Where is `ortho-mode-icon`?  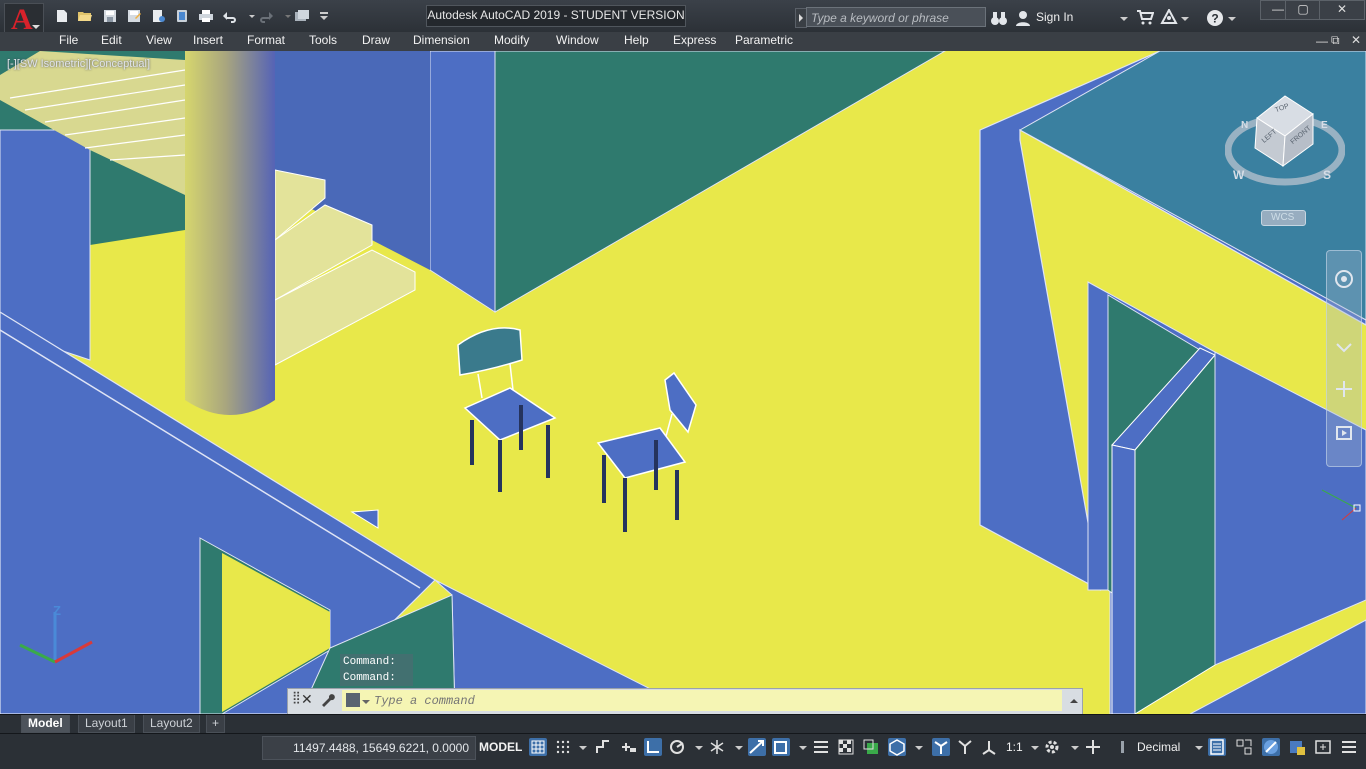 ortho-mode-icon is located at coordinates (653, 747).